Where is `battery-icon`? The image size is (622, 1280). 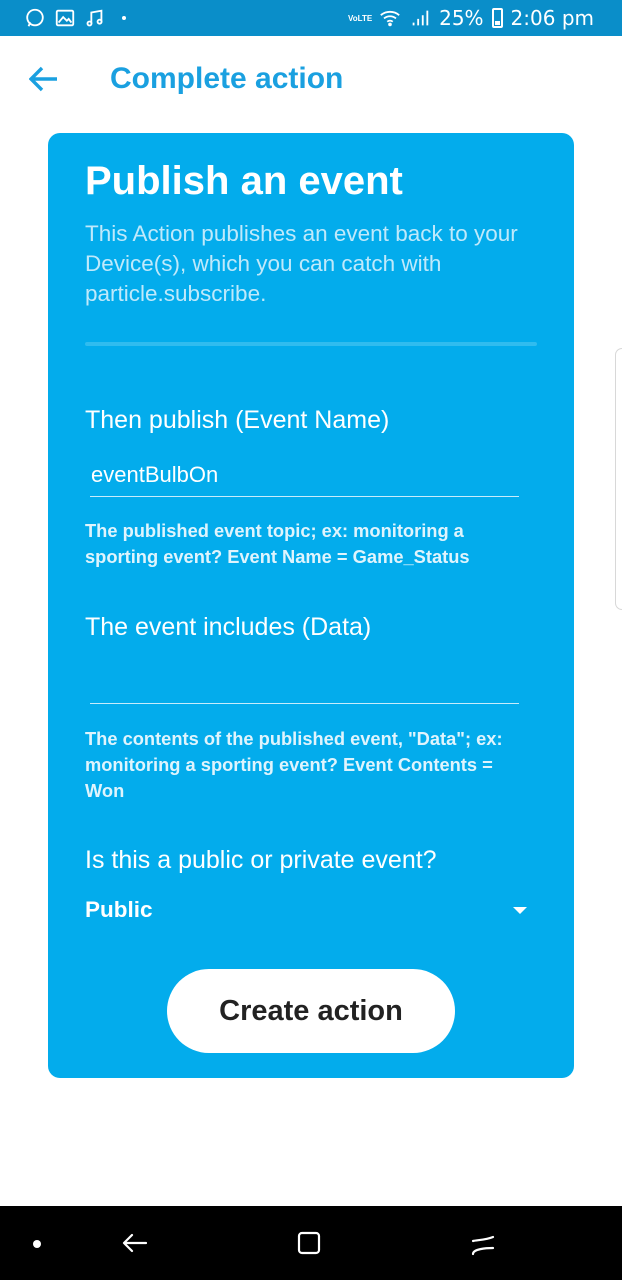
battery-icon is located at coordinates (497, 18).